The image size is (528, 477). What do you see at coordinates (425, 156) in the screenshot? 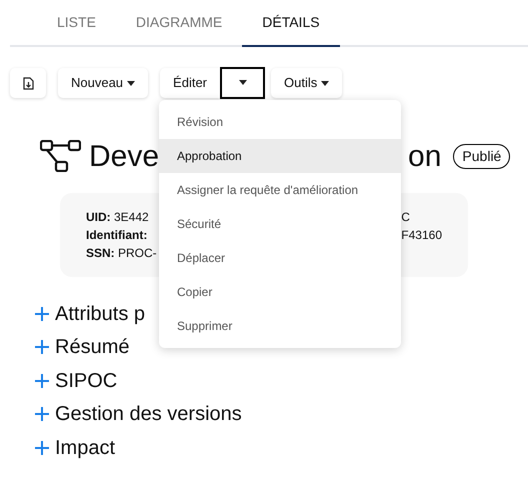
I see `page-title: on` at bounding box center [425, 156].